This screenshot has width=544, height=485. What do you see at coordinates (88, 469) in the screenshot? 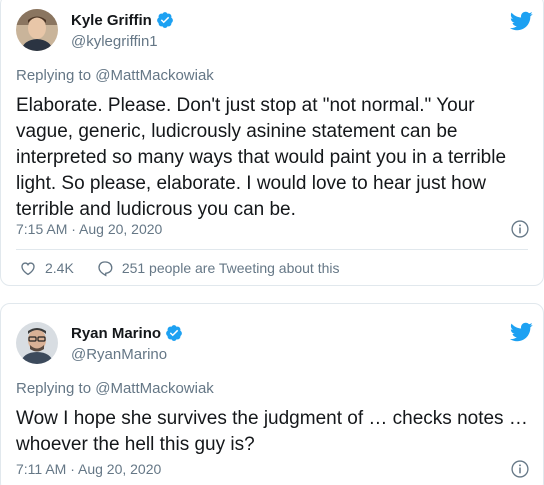
I see `tweet-timestamp: 7:11 AM · Aug 20, 2020` at bounding box center [88, 469].